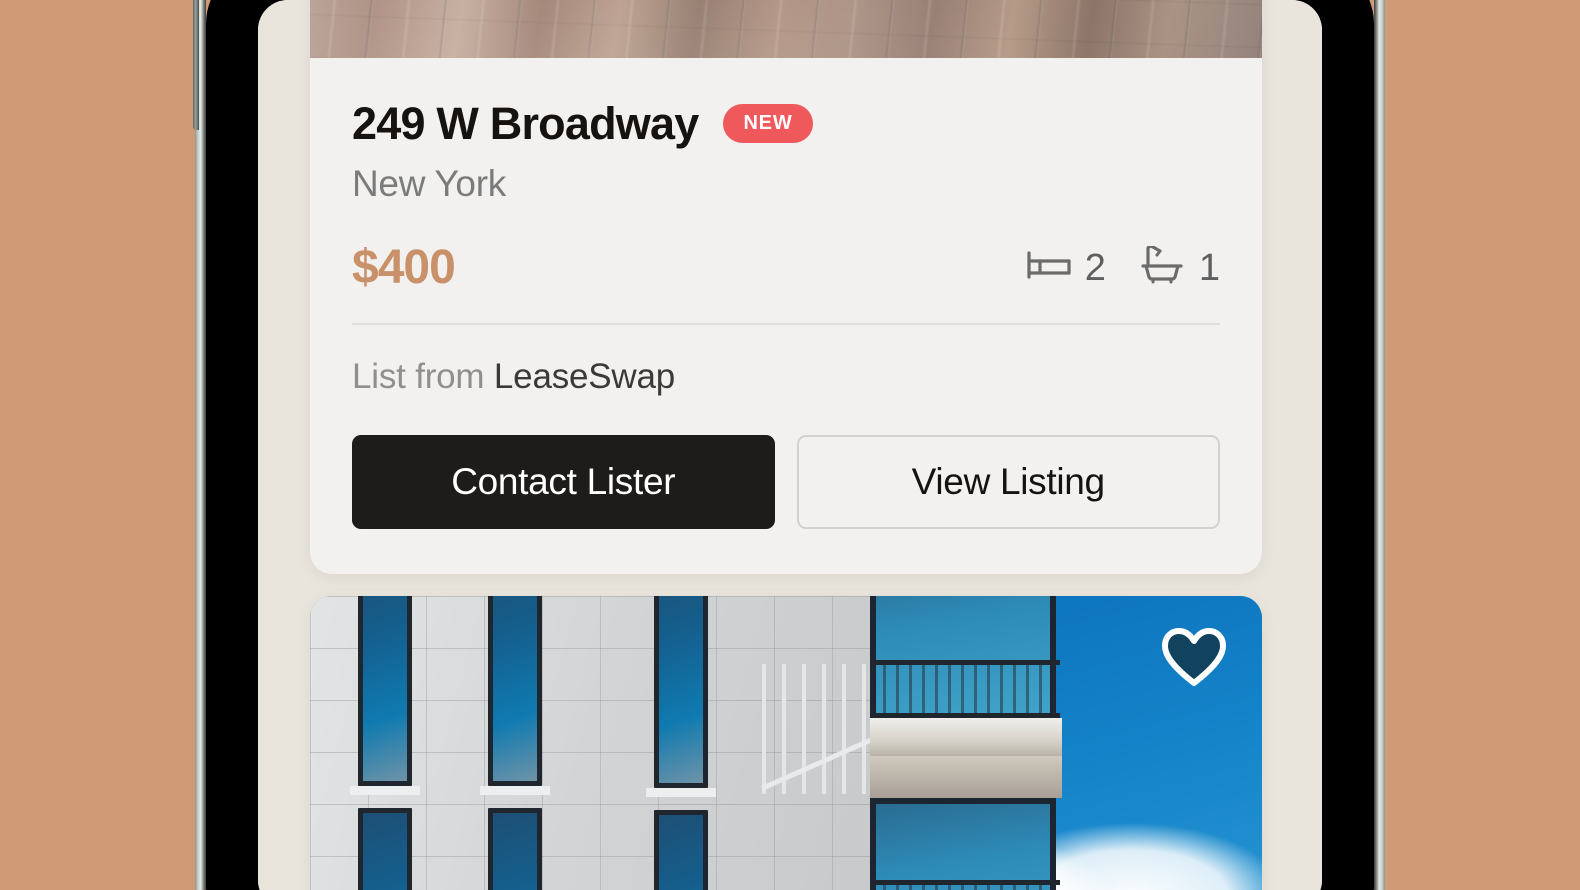  I want to click on contact-lister-button: Contact Lister, so click(563, 482).